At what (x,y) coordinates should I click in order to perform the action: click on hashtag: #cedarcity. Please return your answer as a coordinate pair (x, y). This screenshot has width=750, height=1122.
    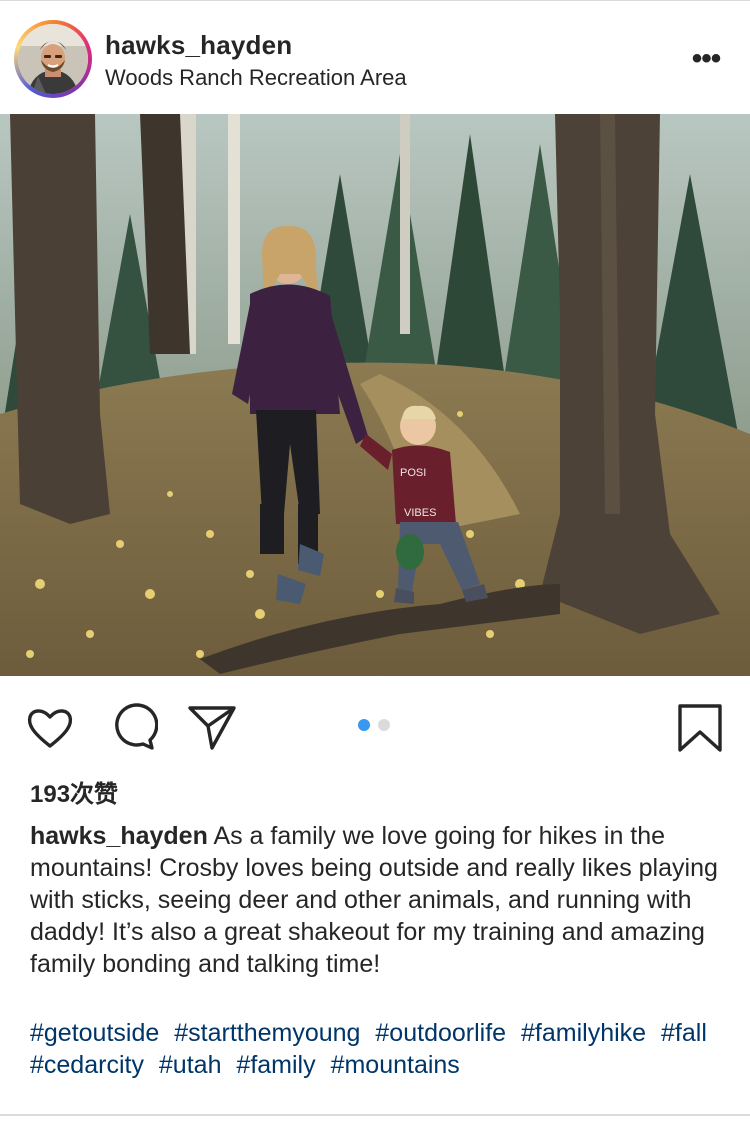
    Looking at the image, I should click on (87, 1065).